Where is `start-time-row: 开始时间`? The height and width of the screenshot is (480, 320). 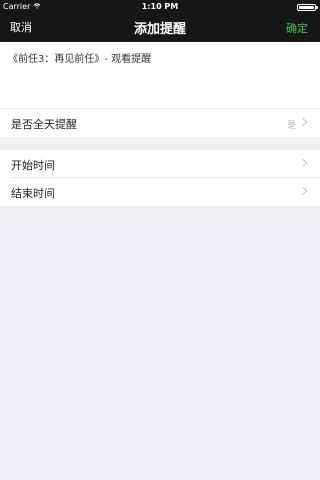
start-time-row: 开始时间 is located at coordinates (160, 164).